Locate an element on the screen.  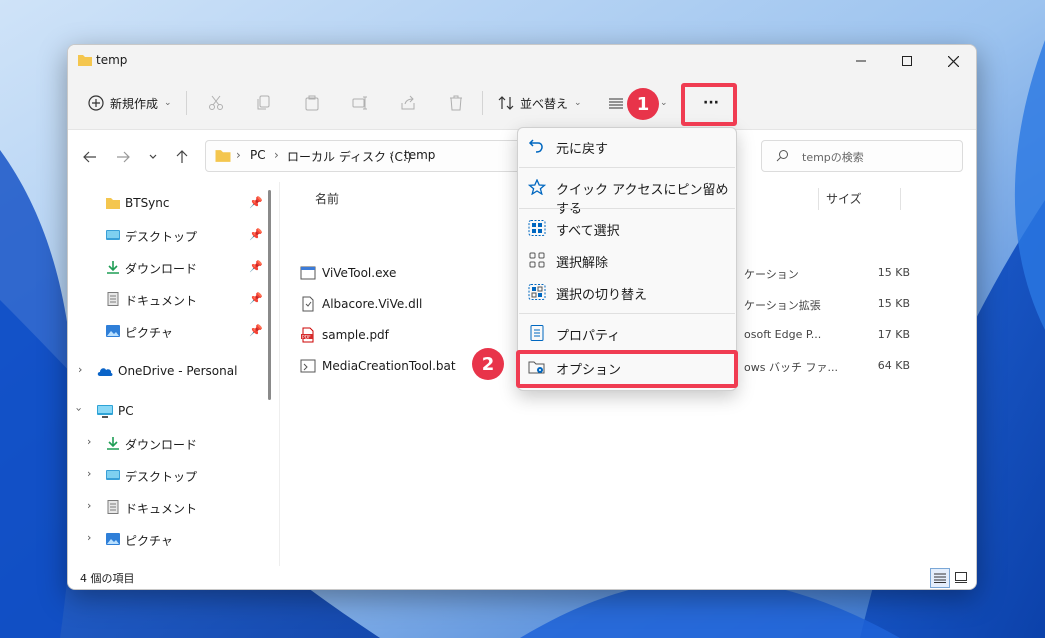
sidebar-item-label: BTSync is located at coordinates (147, 203).